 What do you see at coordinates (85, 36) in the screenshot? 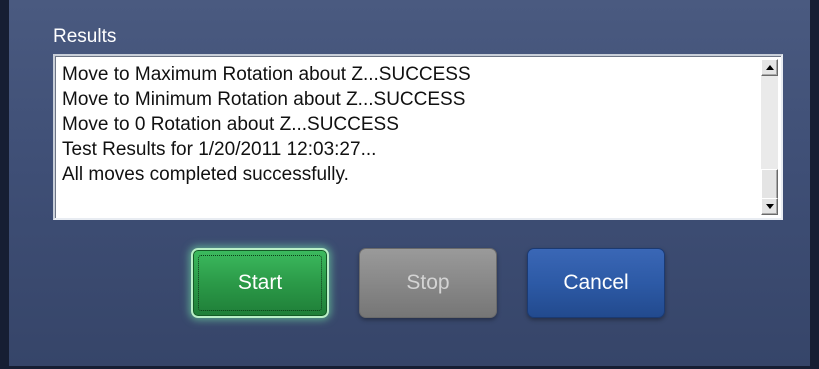
I see `results-label: Results` at bounding box center [85, 36].